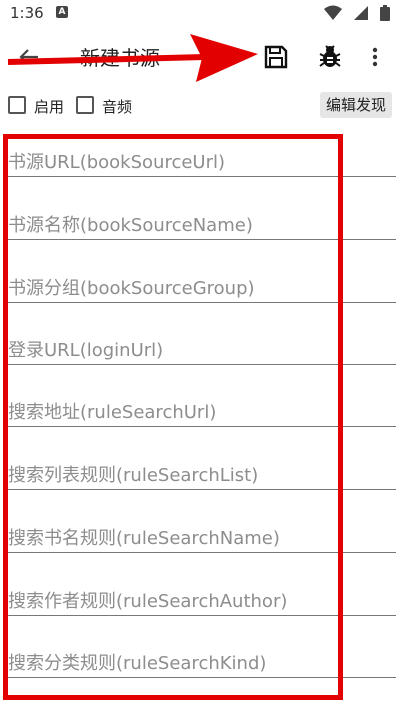  Describe the element at coordinates (200, 57) in the screenshot. I see `toolbar: 新建书源` at that location.